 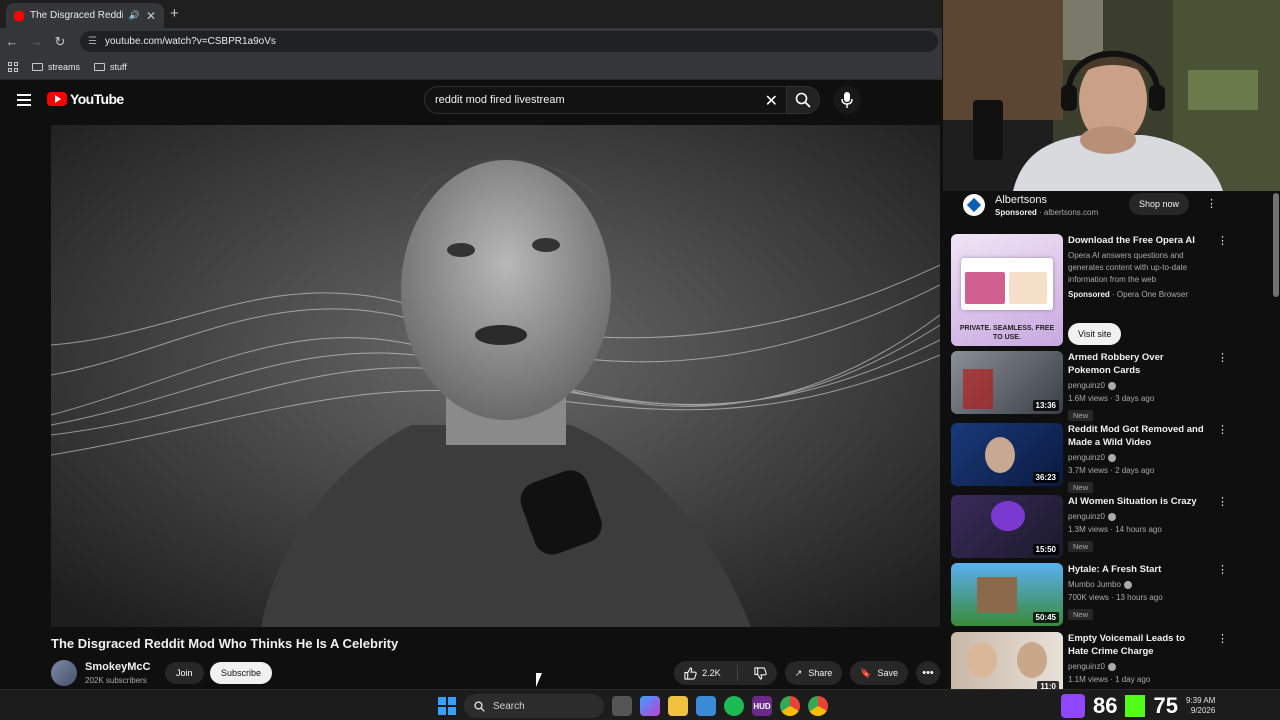 What do you see at coordinates (1111, 470) in the screenshot?
I see `video-meta: 3.7M views · 2 days ago` at bounding box center [1111, 470].